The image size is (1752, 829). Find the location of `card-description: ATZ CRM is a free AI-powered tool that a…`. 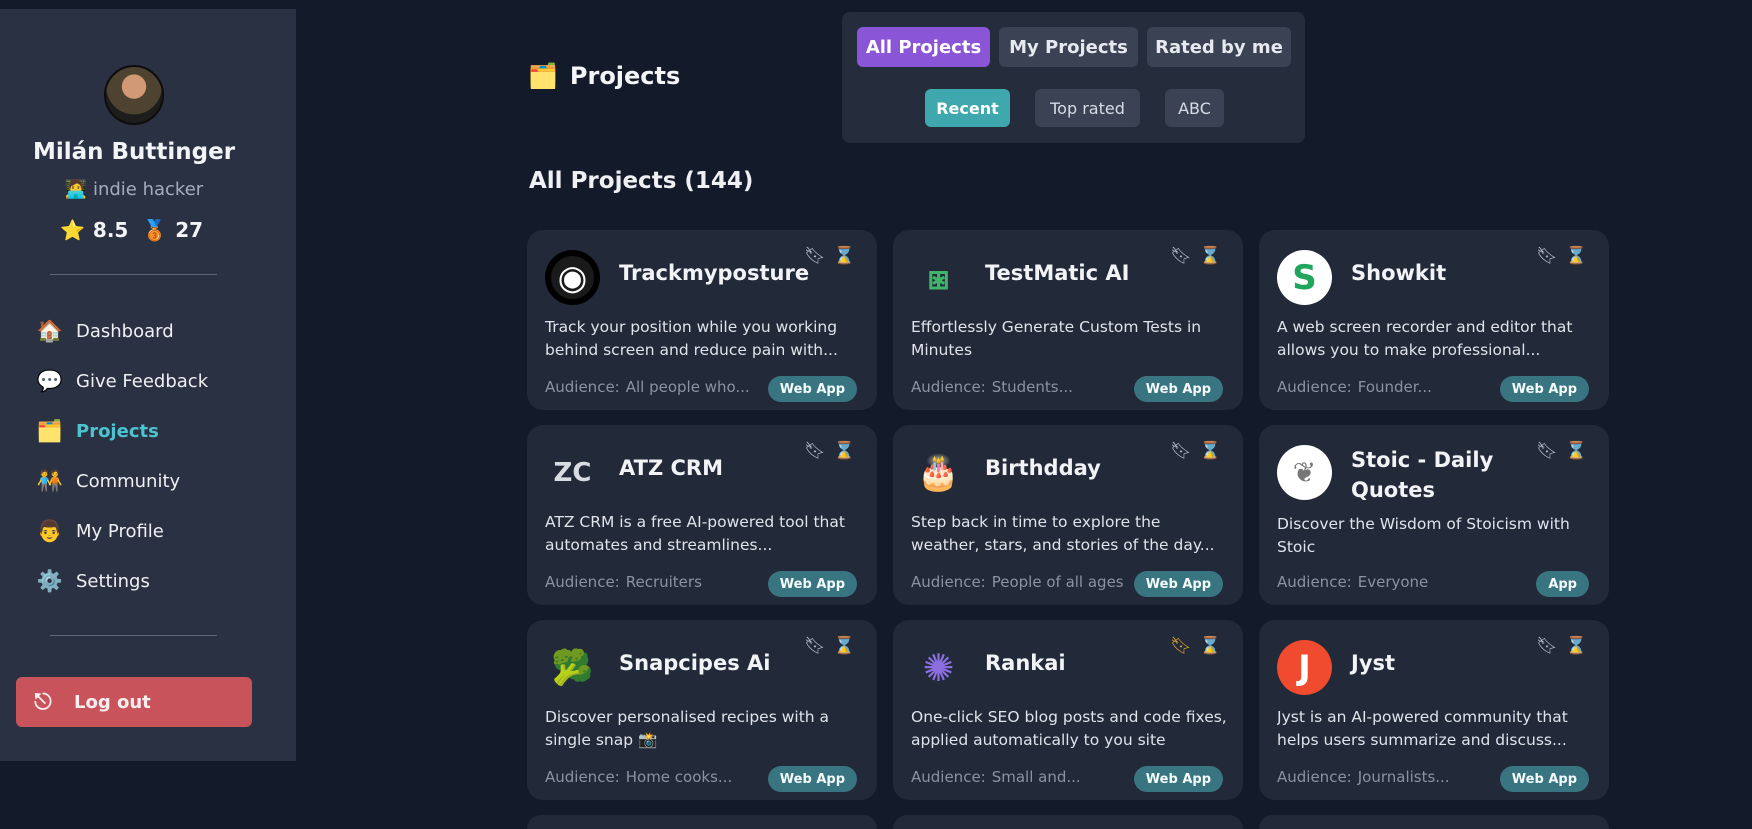

card-description: ATZ CRM is a free AI-powered tool that a… is located at coordinates (695, 533).